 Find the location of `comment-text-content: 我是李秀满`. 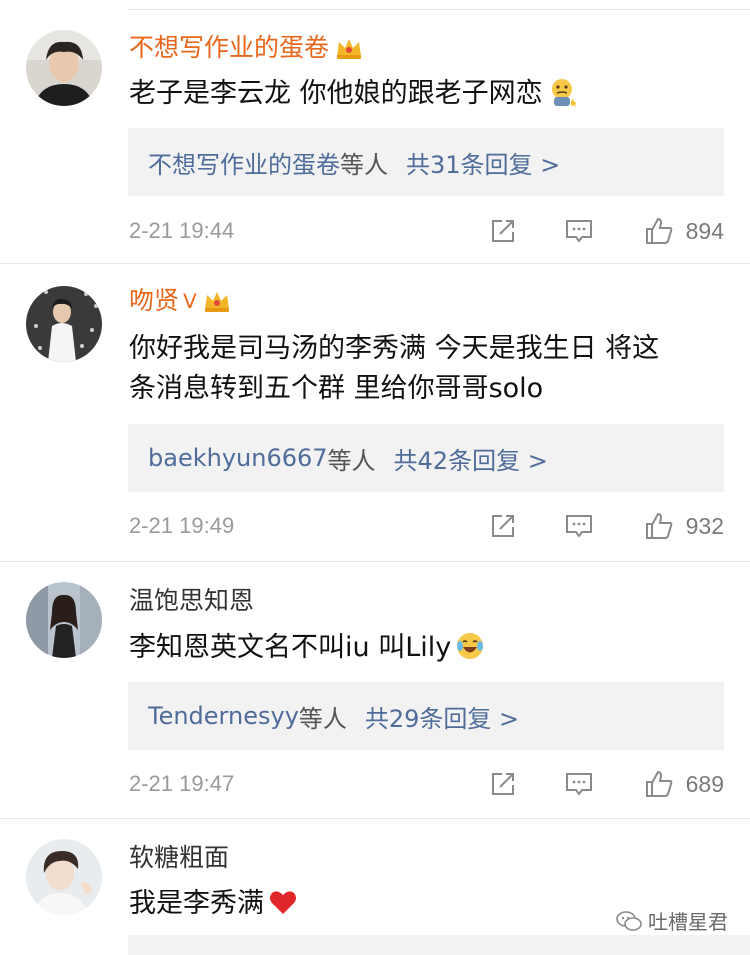

comment-text-content: 我是李秀满 is located at coordinates (196, 903).